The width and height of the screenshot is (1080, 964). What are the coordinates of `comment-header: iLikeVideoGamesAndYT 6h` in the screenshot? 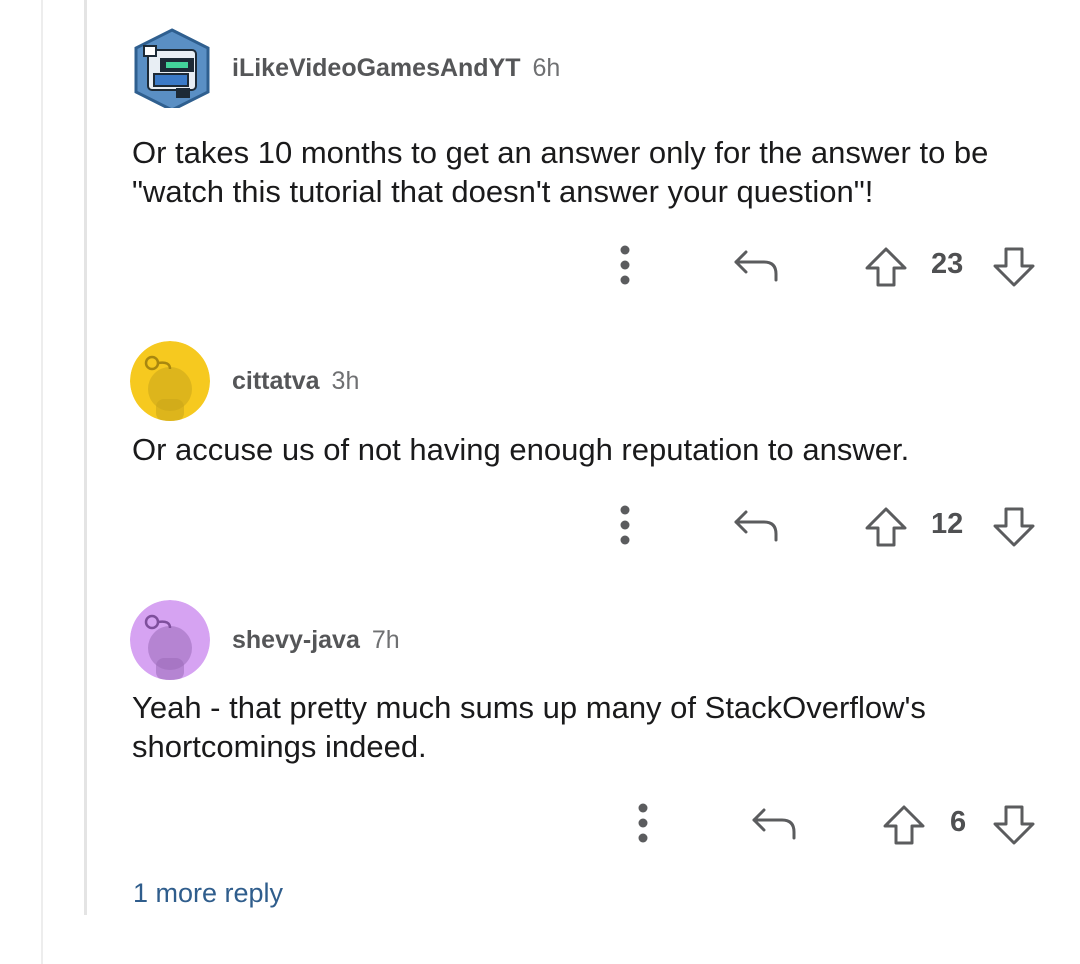 It's located at (345, 68).